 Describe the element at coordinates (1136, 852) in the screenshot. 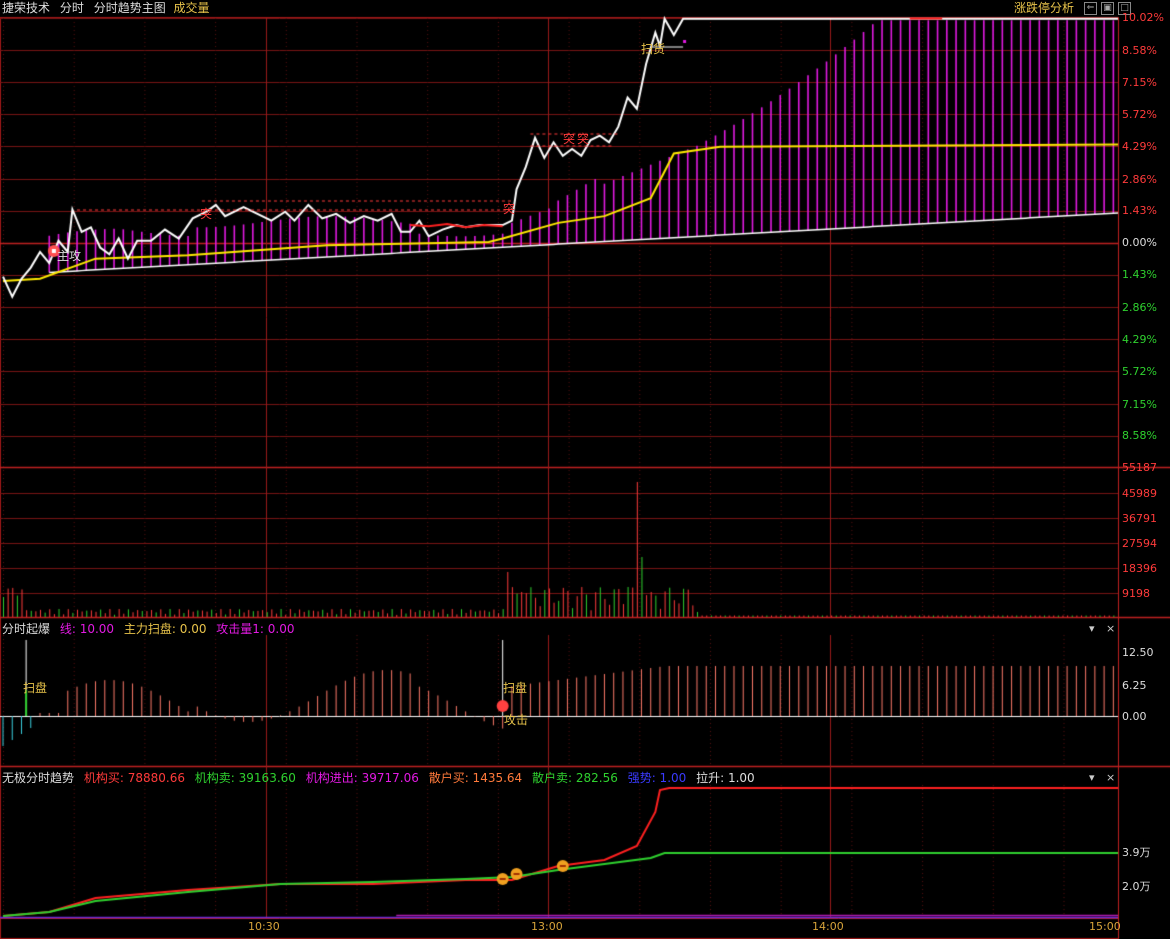

I see `ind2-axis-1: 3.9万` at that location.